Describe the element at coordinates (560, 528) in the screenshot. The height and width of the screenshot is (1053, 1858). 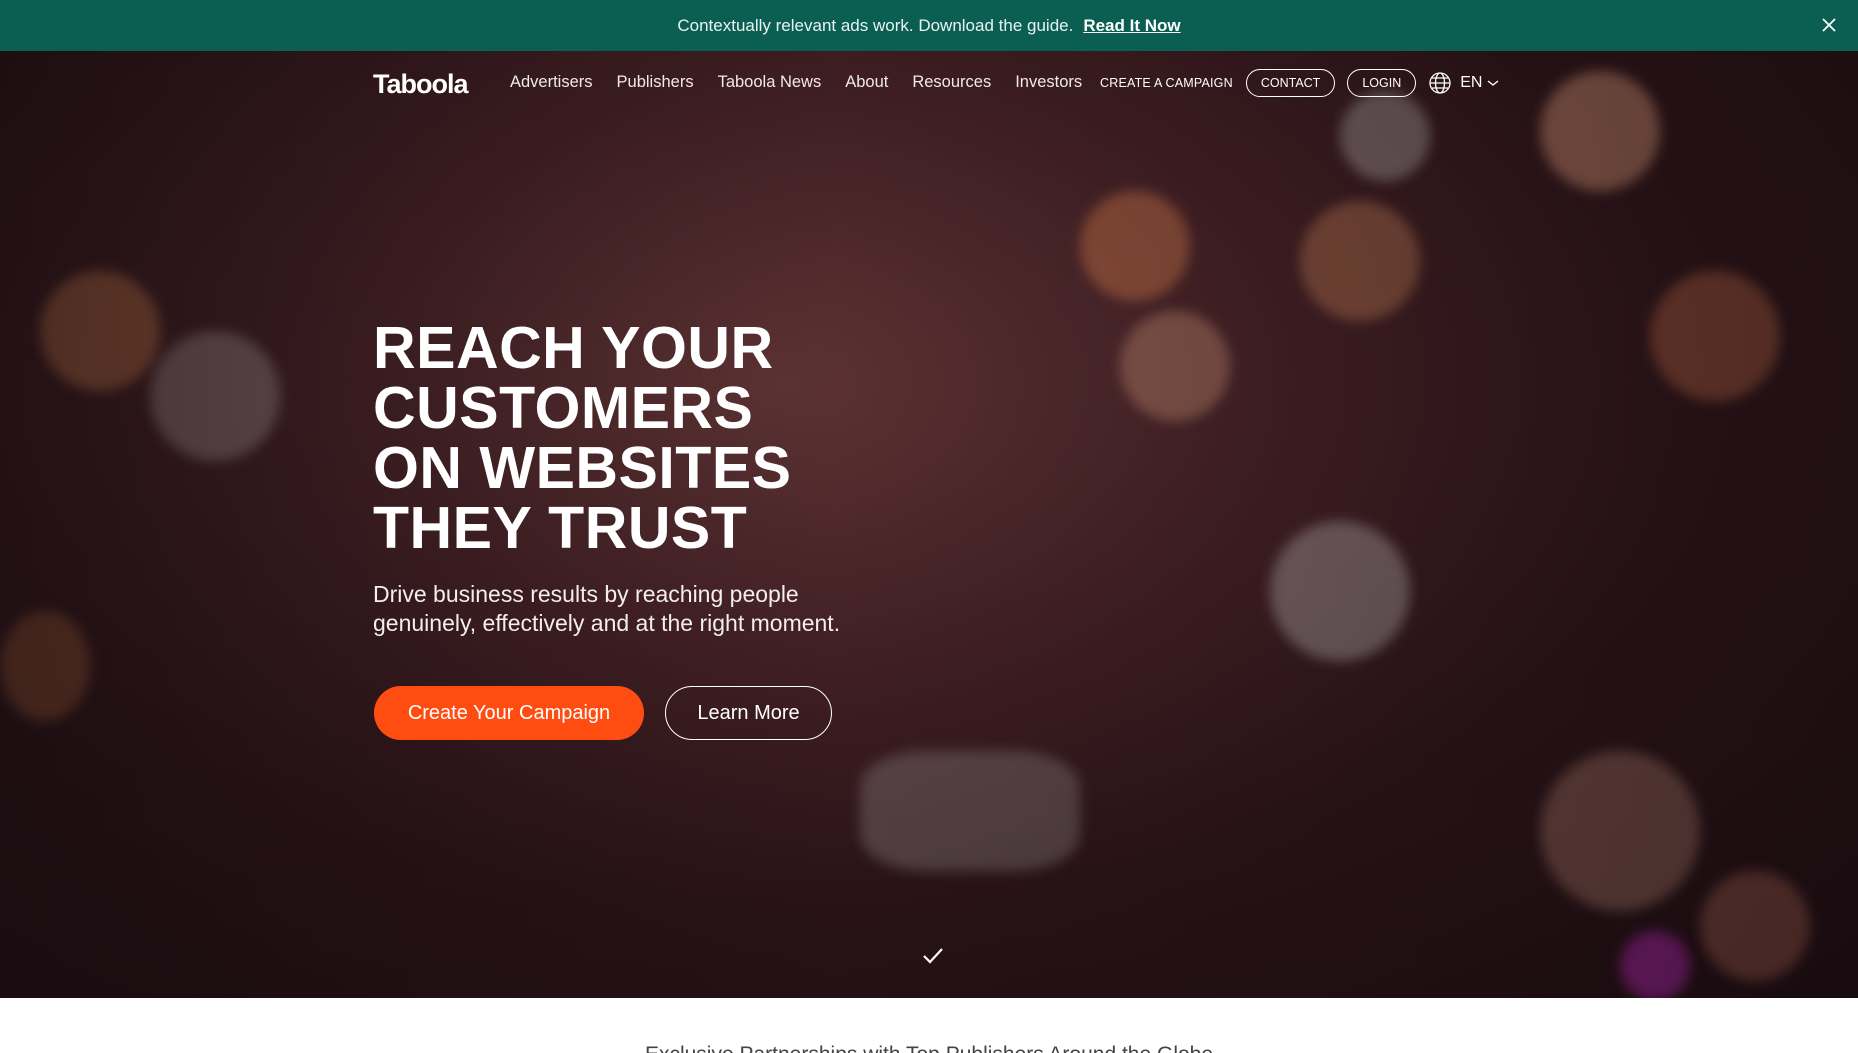
I see `headline-line: THEY TRUST` at that location.